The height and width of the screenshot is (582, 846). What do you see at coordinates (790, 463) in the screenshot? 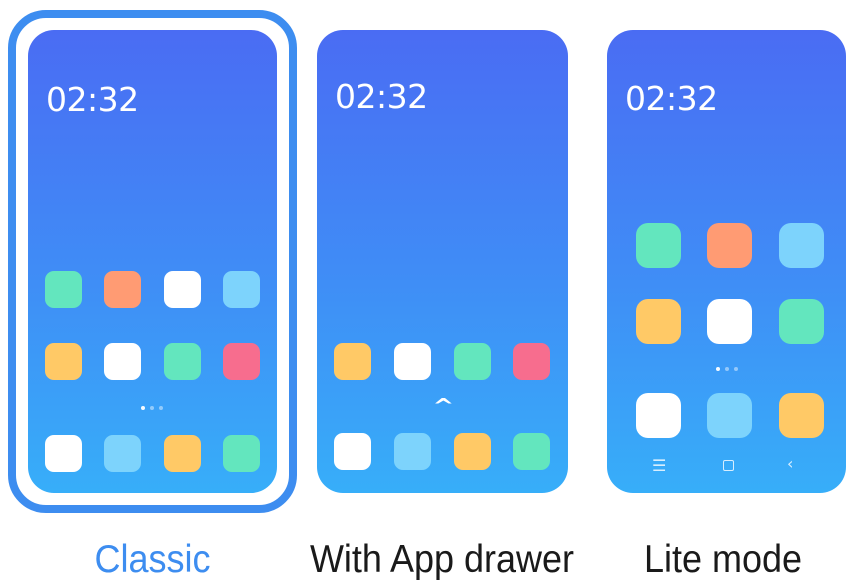
I see `back-chevron-icon: ‹` at bounding box center [790, 463].